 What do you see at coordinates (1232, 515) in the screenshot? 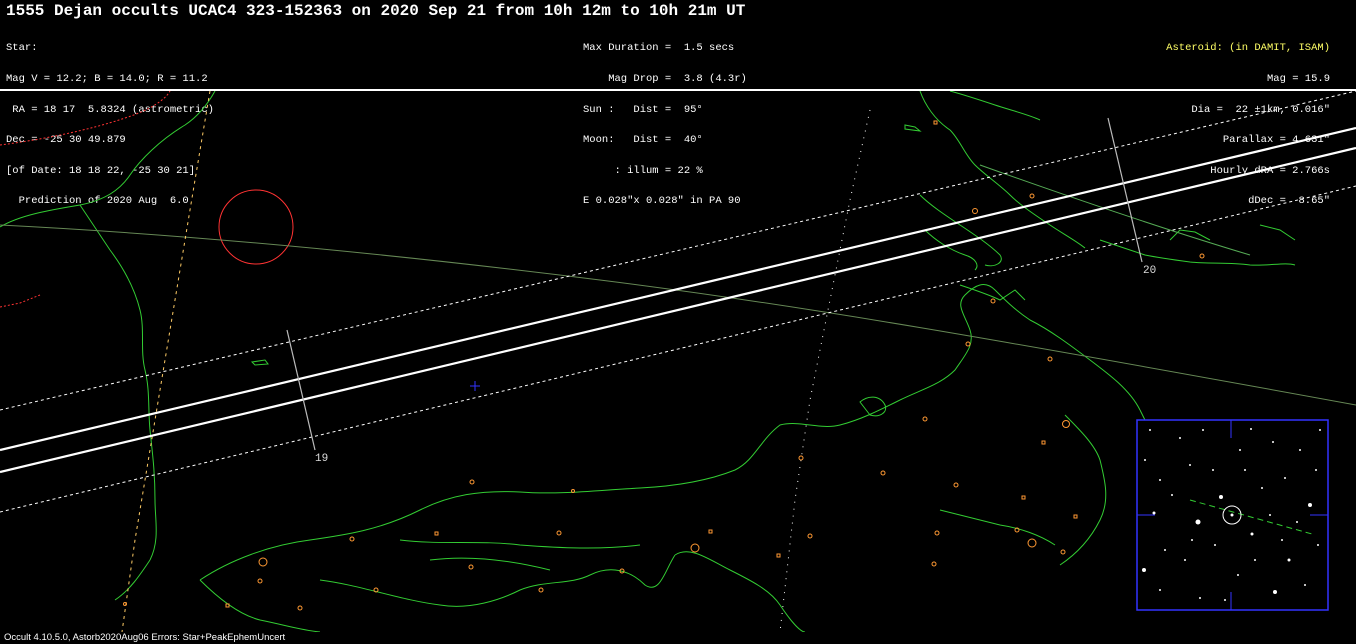
I see `star-chart-inset` at bounding box center [1232, 515].